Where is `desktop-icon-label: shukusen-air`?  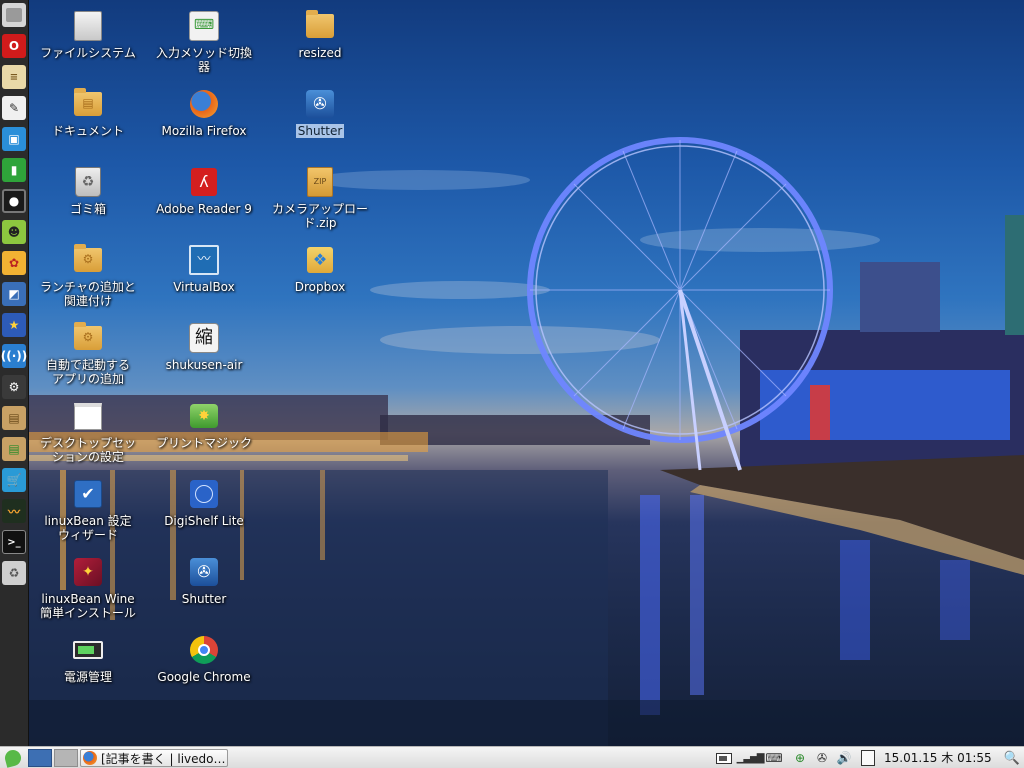
desktop-icon-label: shukusen-air is located at coordinates (204, 365).